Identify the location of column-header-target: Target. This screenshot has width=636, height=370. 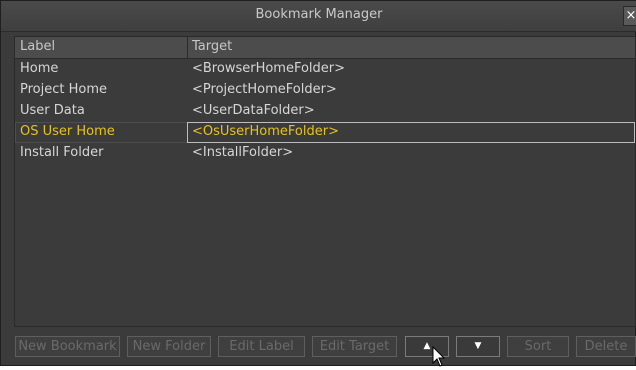
(212, 46).